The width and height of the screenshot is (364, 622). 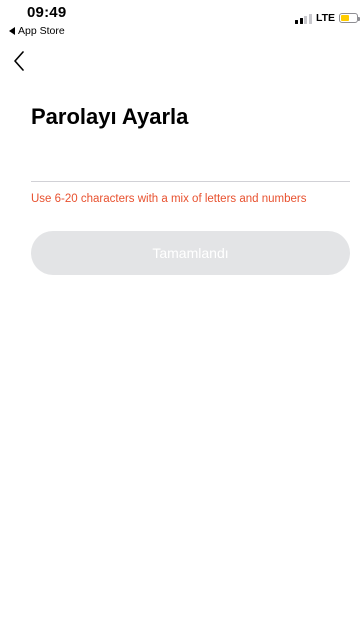 I want to click on back-triangle-icon, so click(x=12, y=31).